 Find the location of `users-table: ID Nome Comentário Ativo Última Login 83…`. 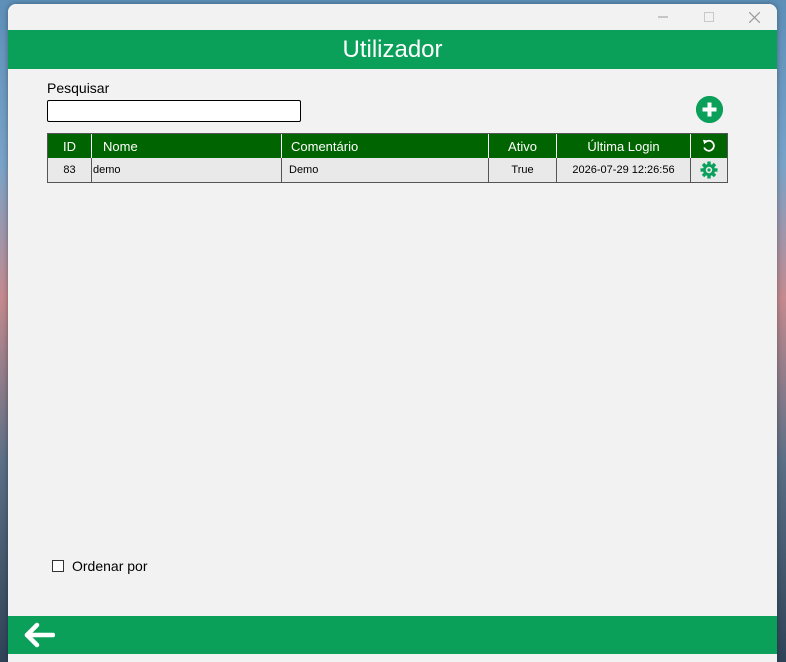

users-table: ID Nome Comentário Ativo Última Login 83… is located at coordinates (387, 158).